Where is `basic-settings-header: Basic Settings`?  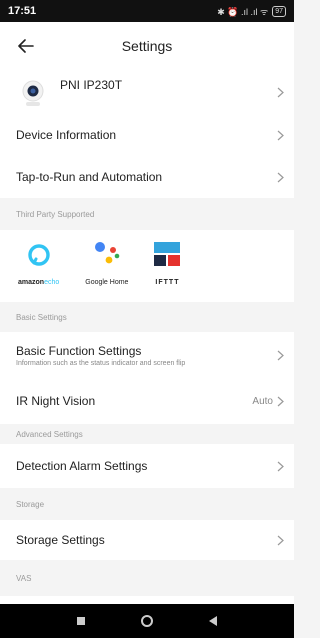 basic-settings-header: Basic Settings is located at coordinates (147, 317).